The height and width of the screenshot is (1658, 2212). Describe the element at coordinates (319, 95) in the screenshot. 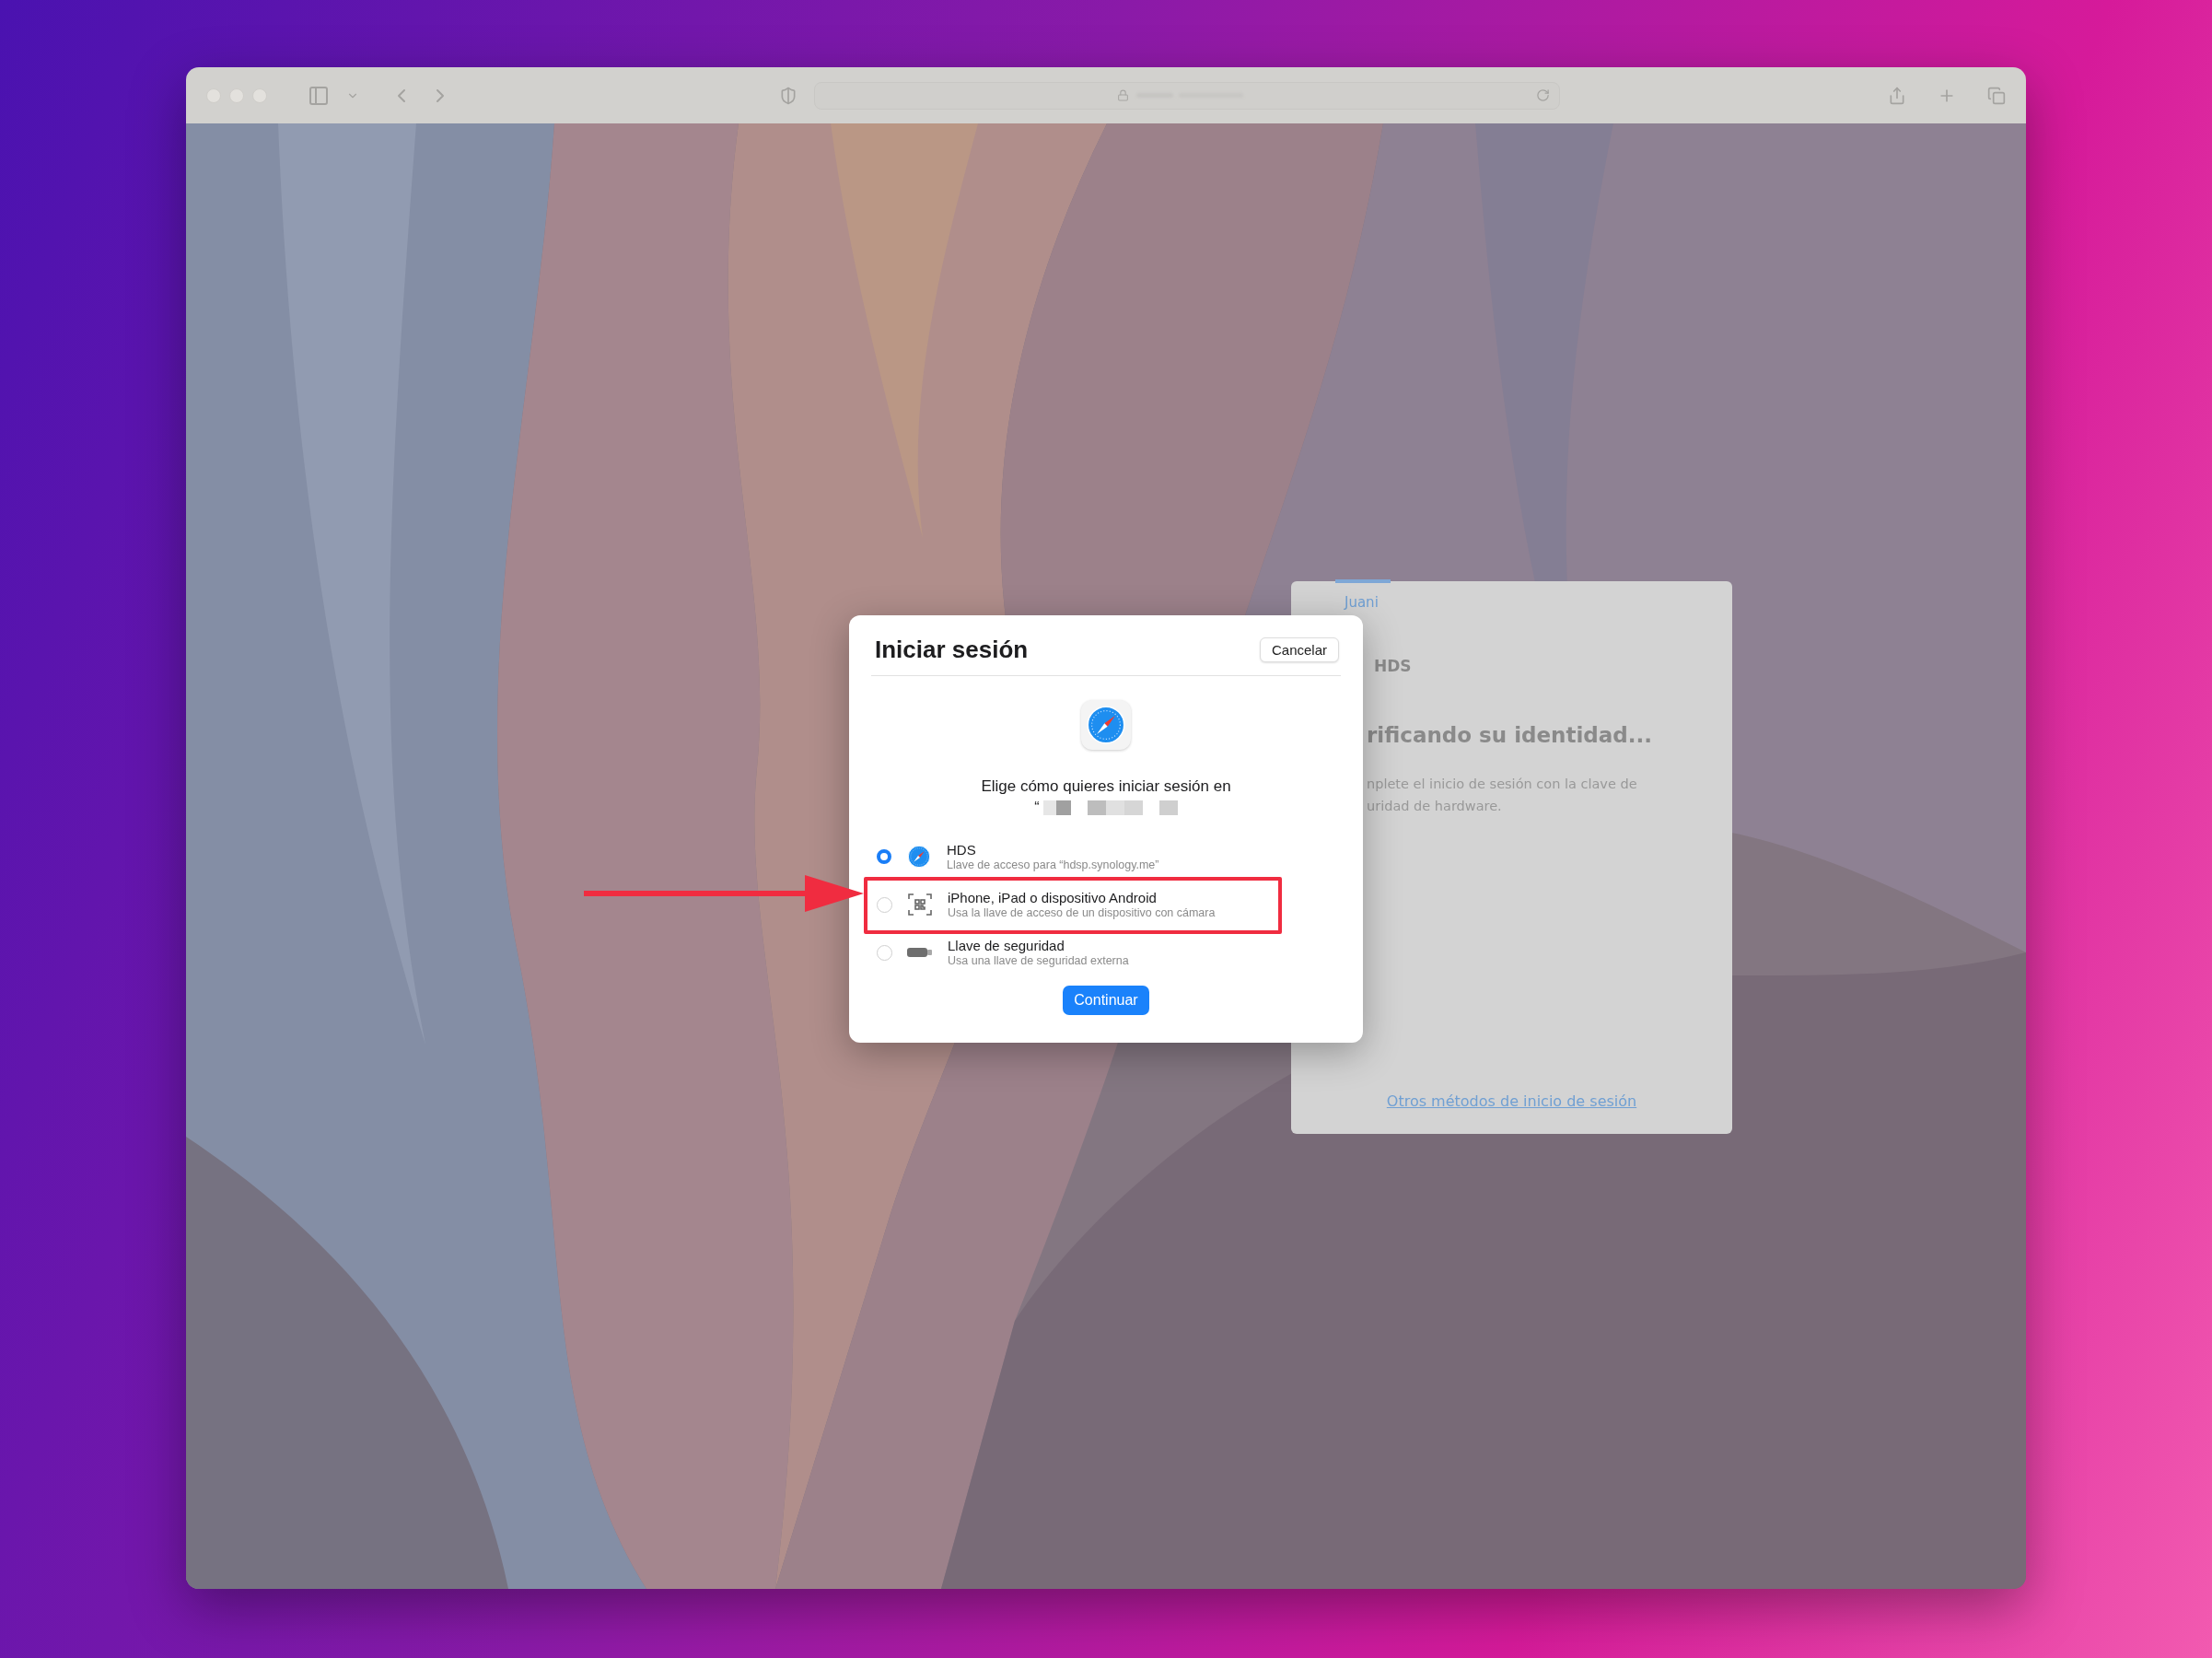

I see `sidebar-icon` at that location.